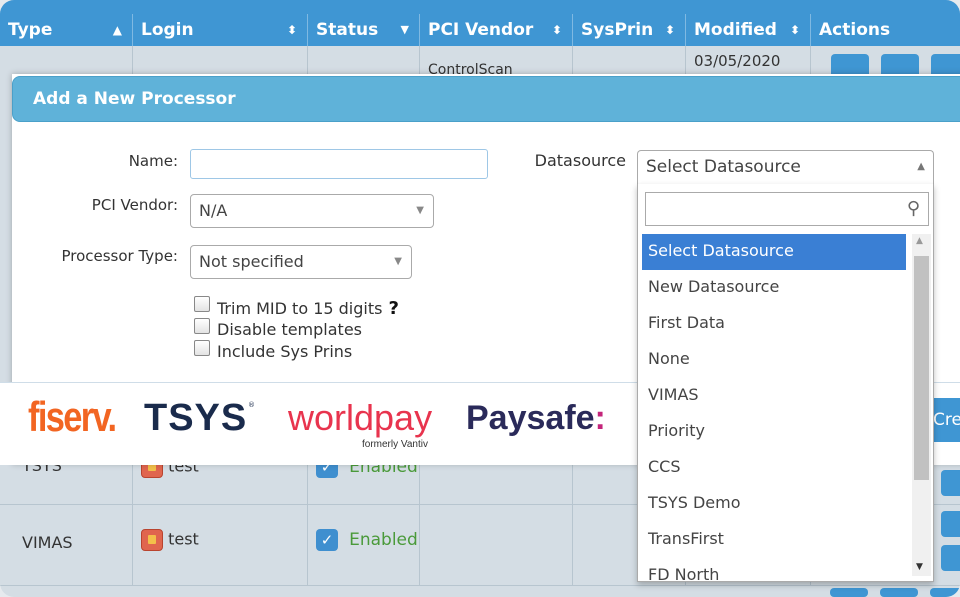 The image size is (960, 597). What do you see at coordinates (167, 30) in the screenshot?
I see `column-header-label: Login` at bounding box center [167, 30].